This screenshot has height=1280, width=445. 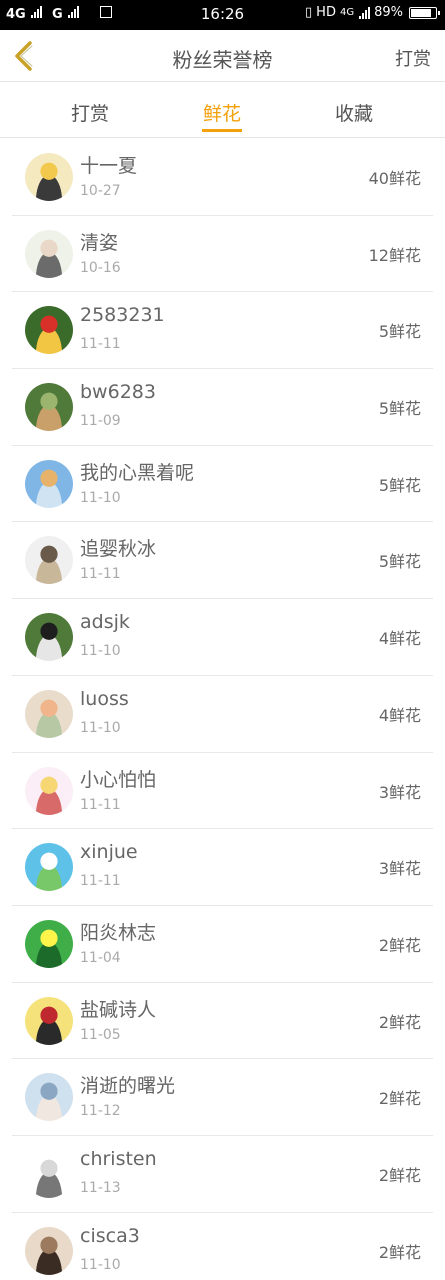 What do you see at coordinates (222, 15) in the screenshot?
I see `status-bar: 4G G 16:26 ▯ HD 4G 89%` at bounding box center [222, 15].